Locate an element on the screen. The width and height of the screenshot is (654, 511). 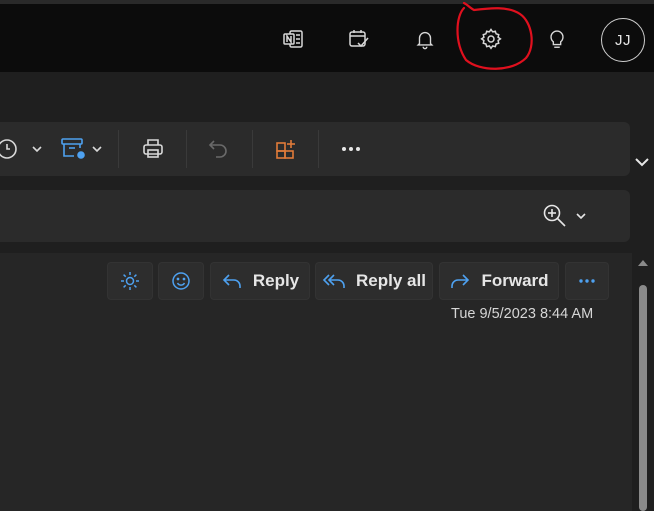
apps-button is located at coordinates (286, 149).